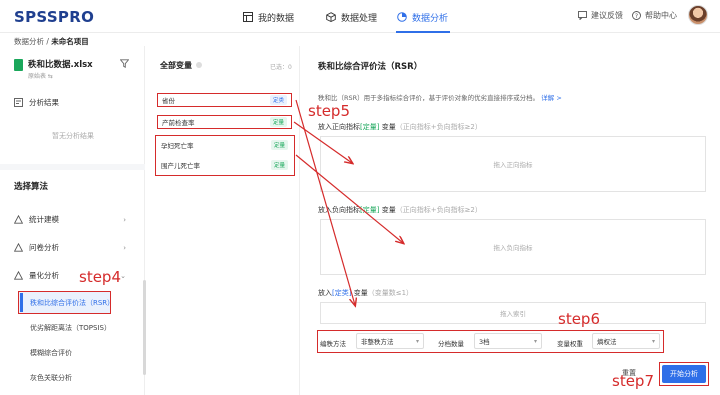 The image size is (720, 395). What do you see at coordinates (44, 275) in the screenshot?
I see `category-label: 量化分析` at bounding box center [44, 275].